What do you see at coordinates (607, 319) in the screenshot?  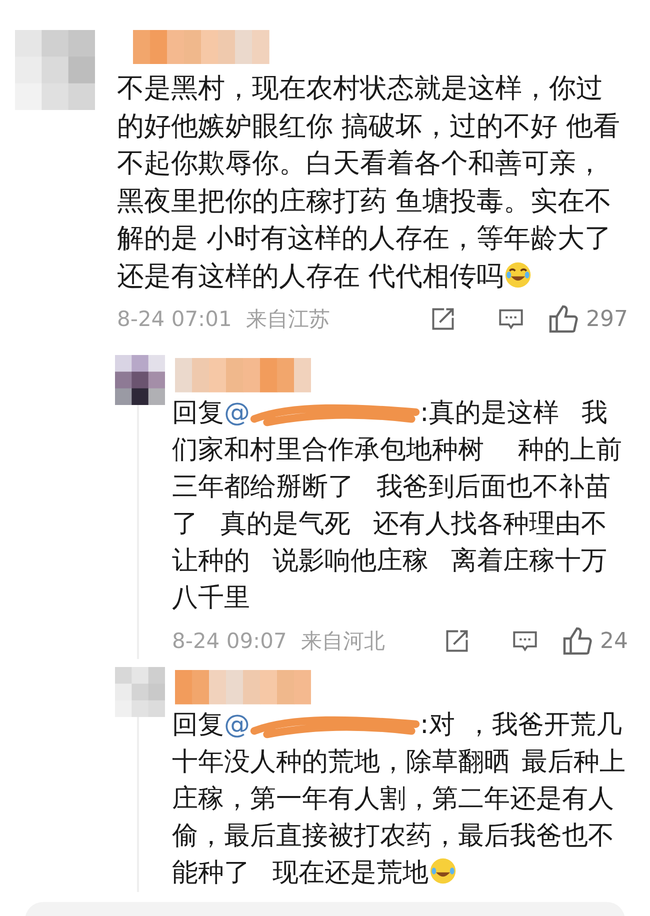 I see `like-count: 297` at bounding box center [607, 319].